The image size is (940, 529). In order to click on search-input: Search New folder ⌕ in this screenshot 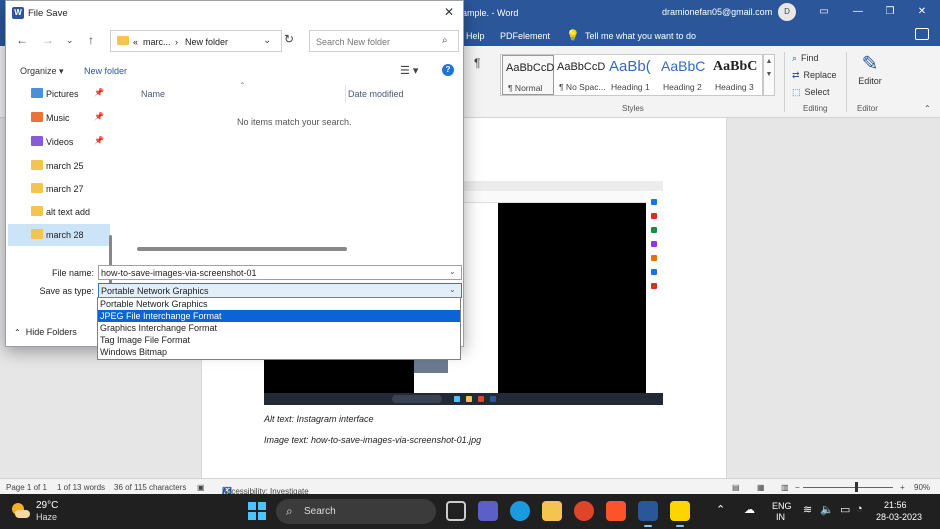, I will do `click(384, 41)`.